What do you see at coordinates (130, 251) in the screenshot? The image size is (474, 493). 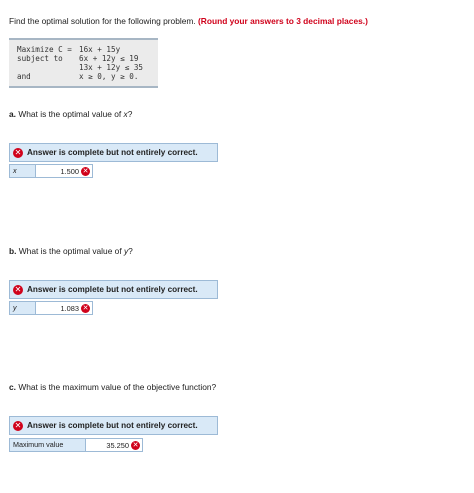 I see `question-b-mark: ?` at bounding box center [130, 251].